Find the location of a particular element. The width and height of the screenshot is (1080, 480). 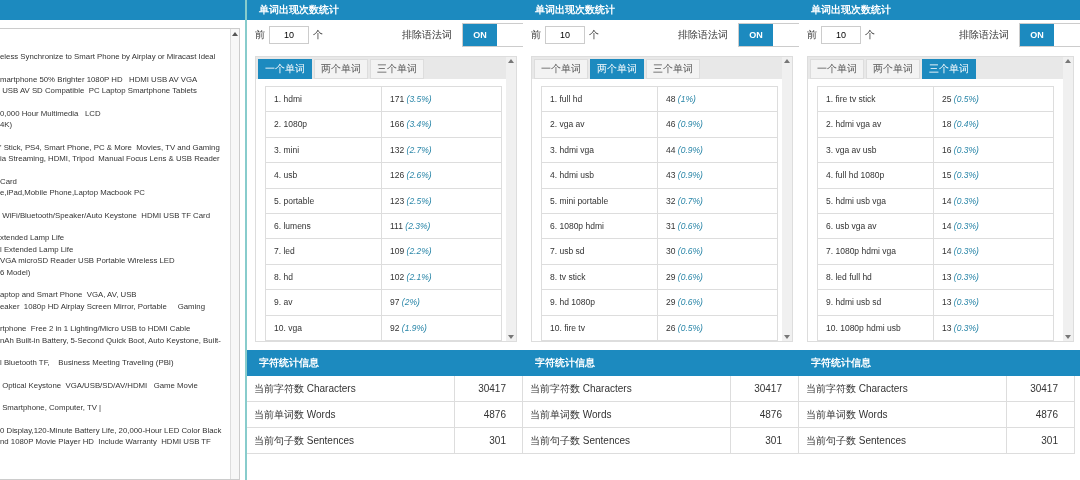

table-cell: 1. full hd is located at coordinates (600, 100).